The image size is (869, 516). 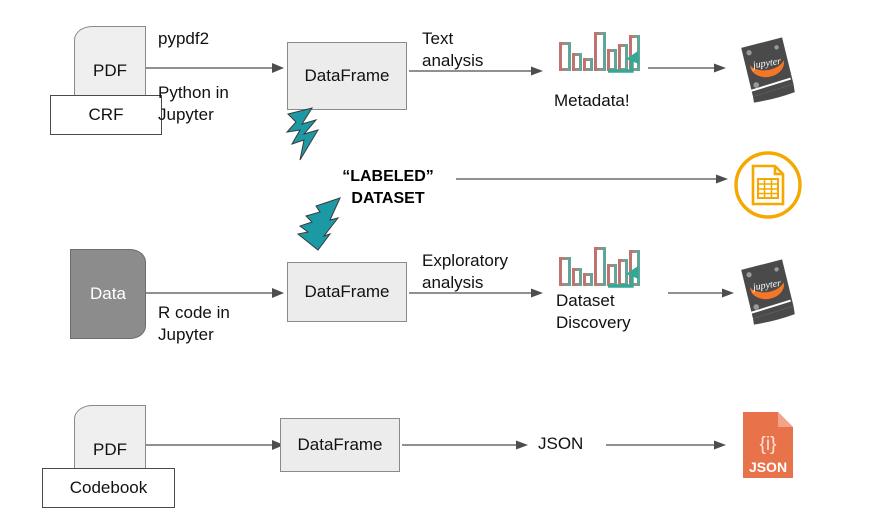 What do you see at coordinates (193, 104) in the screenshot?
I see `edge-label-python-jupyter: Python in Jupyter` at bounding box center [193, 104].